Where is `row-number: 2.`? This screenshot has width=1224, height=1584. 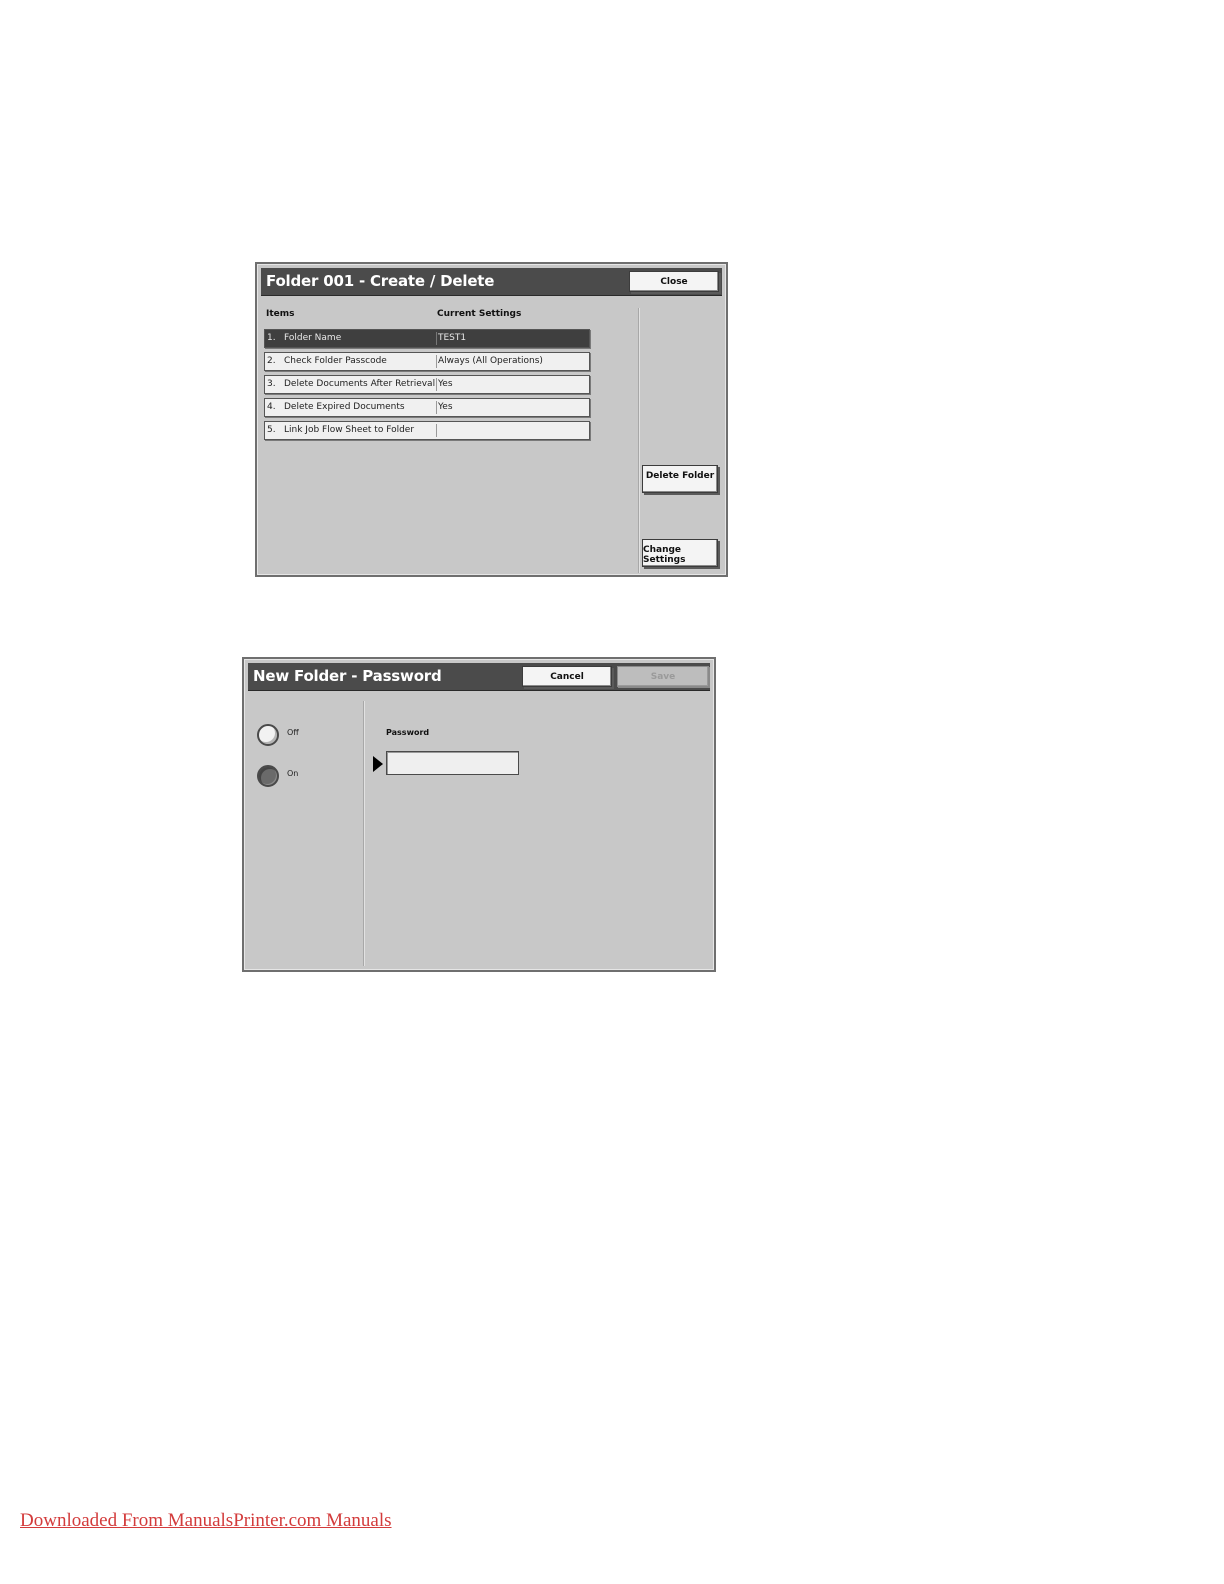 row-number: 2. is located at coordinates (271, 361).